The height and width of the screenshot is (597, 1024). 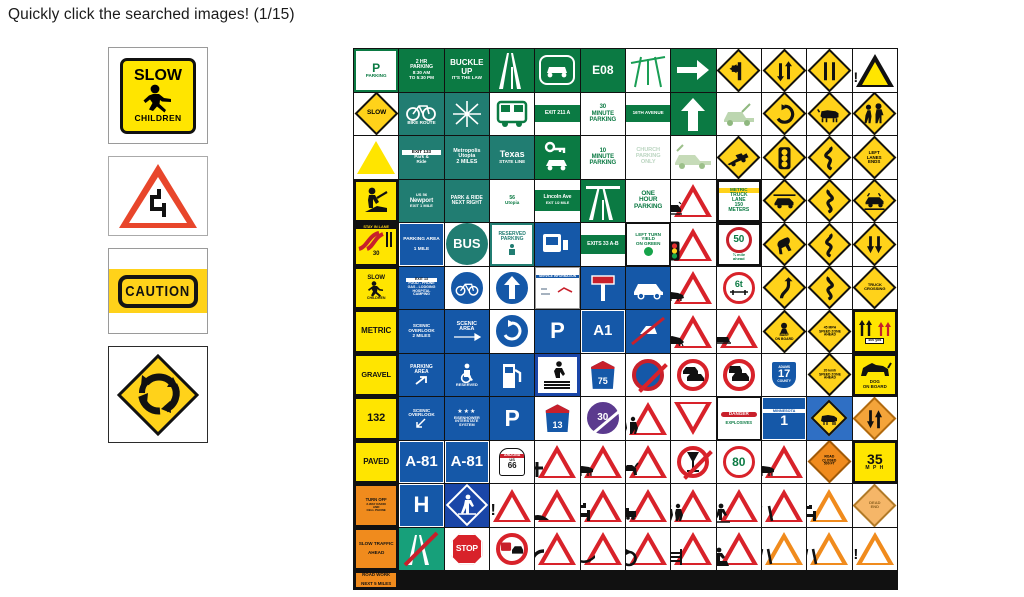 What do you see at coordinates (693, 418) in the screenshot?
I see `grid-cell: GIVEWAY` at bounding box center [693, 418].